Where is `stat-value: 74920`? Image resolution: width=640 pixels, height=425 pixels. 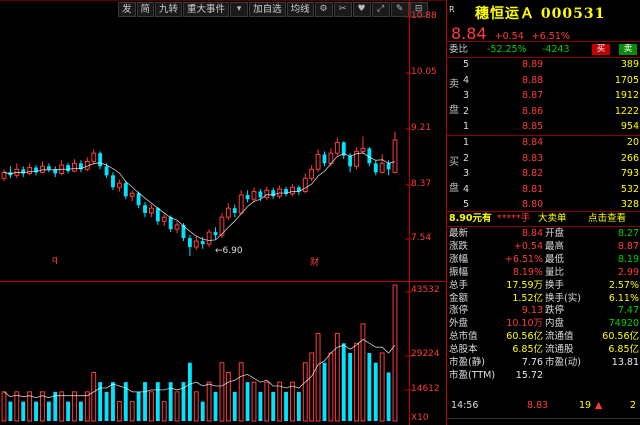
stat-value: 74920 is located at coordinates (623, 324).